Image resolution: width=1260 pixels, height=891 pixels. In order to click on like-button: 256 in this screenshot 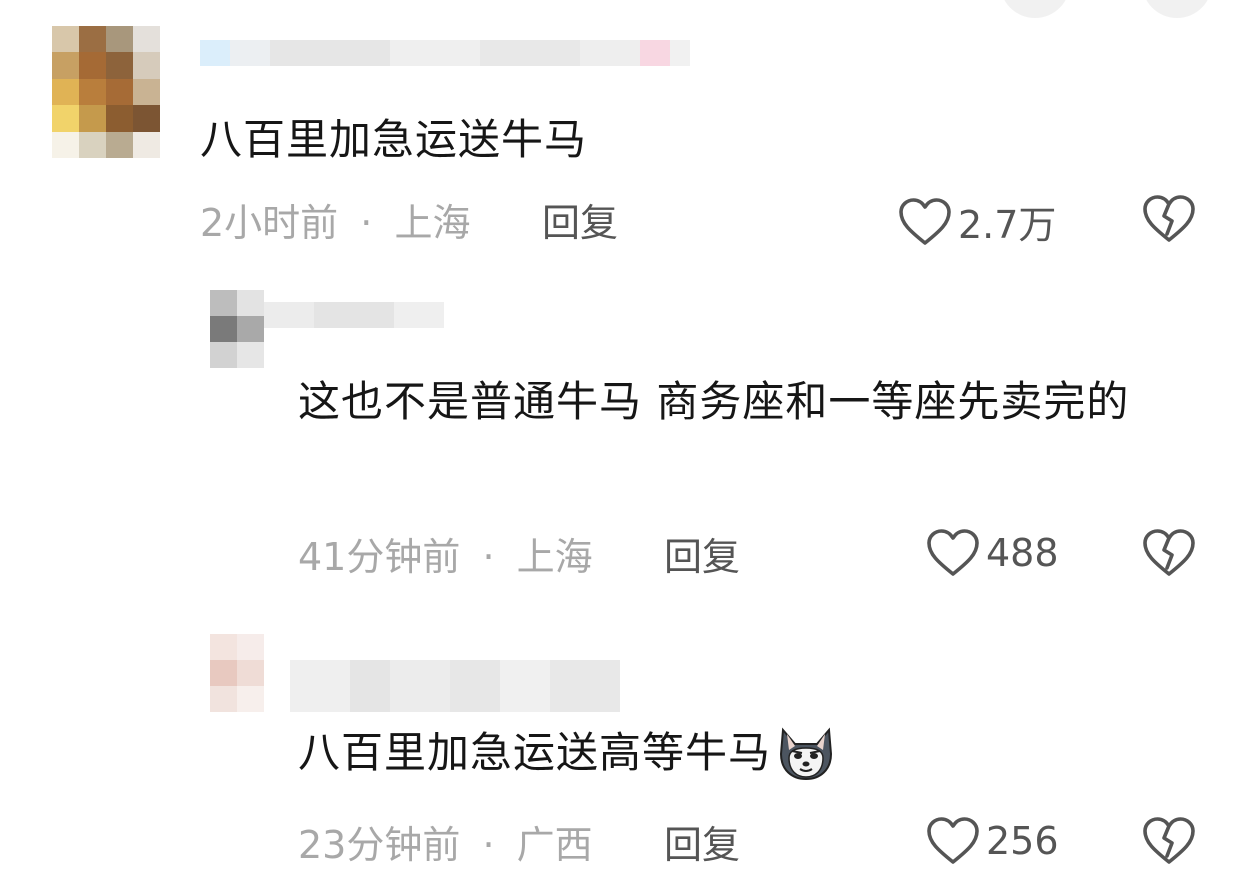, I will do `click(992, 841)`.